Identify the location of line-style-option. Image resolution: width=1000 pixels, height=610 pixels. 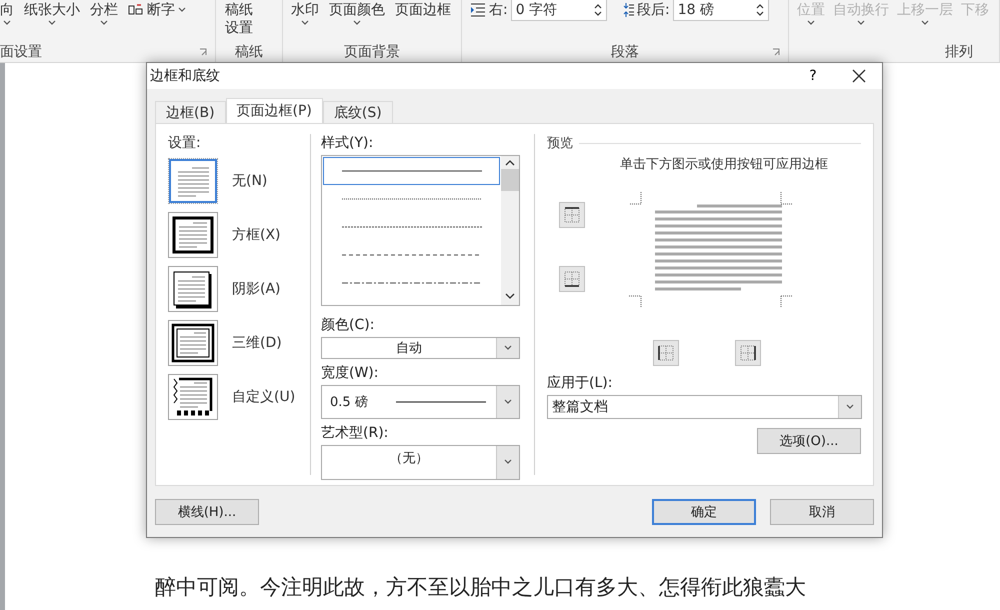
(411, 171).